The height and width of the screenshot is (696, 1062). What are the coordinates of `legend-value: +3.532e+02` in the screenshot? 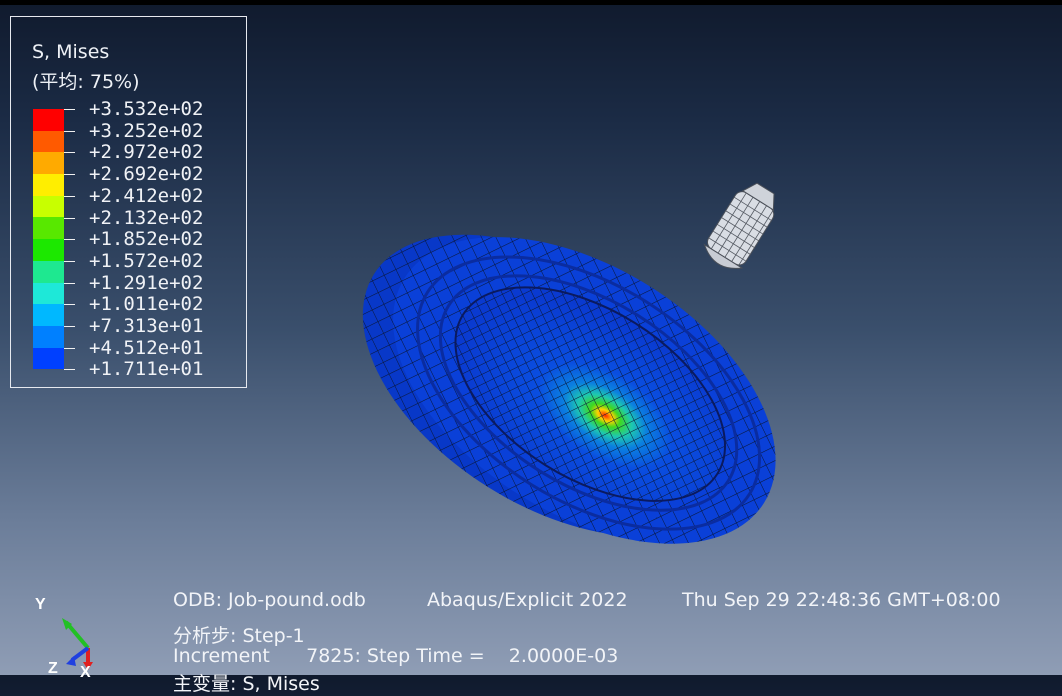 It's located at (146, 109).